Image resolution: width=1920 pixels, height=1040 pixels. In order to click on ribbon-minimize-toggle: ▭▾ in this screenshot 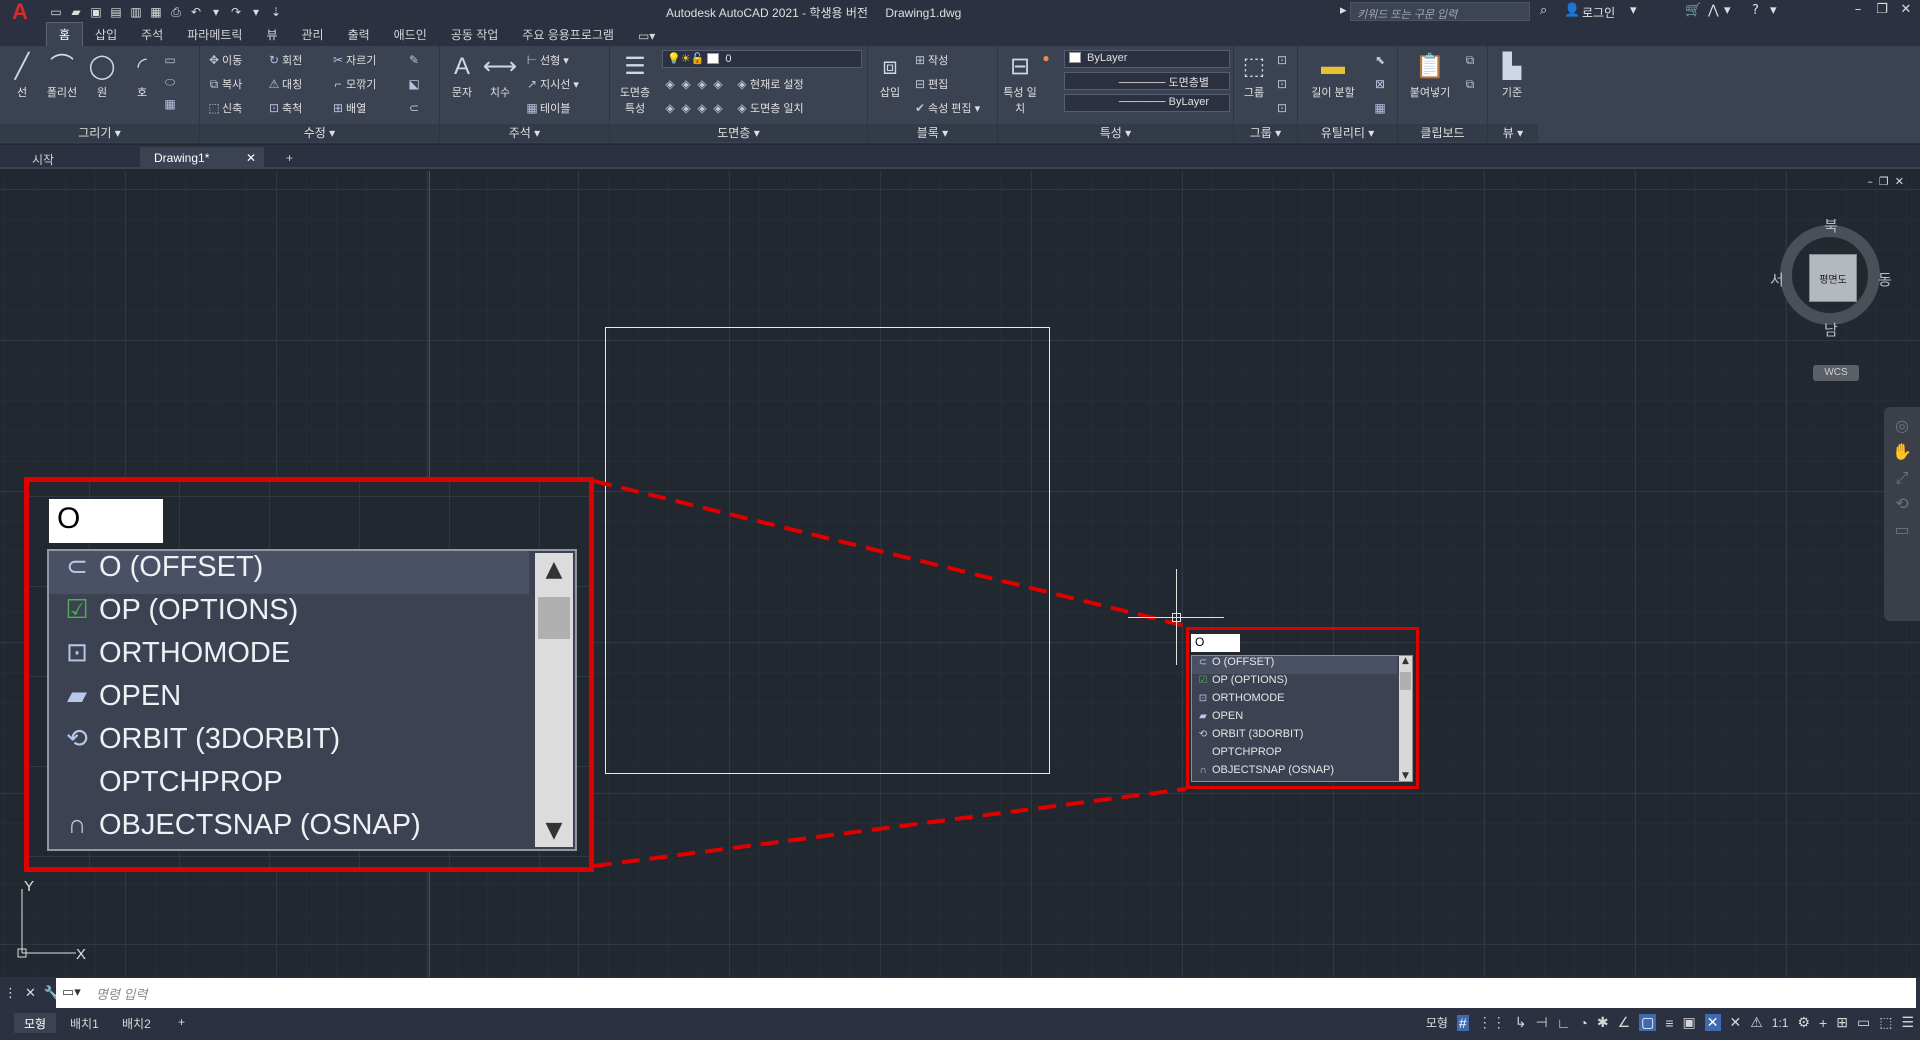, I will do `click(646, 36)`.